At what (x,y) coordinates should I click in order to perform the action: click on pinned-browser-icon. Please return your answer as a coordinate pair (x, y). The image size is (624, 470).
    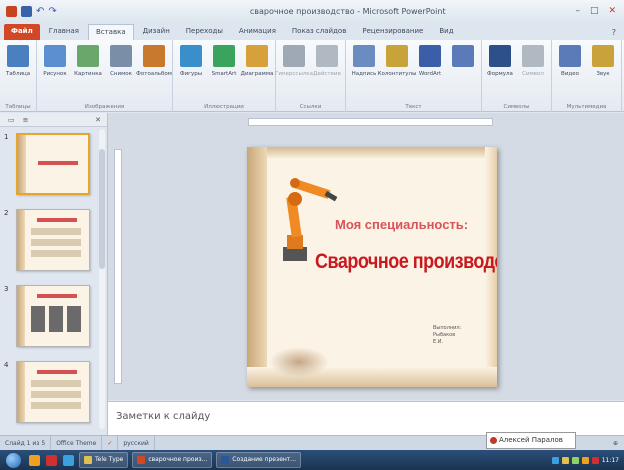
    Looking at the image, I should click on (51, 460).